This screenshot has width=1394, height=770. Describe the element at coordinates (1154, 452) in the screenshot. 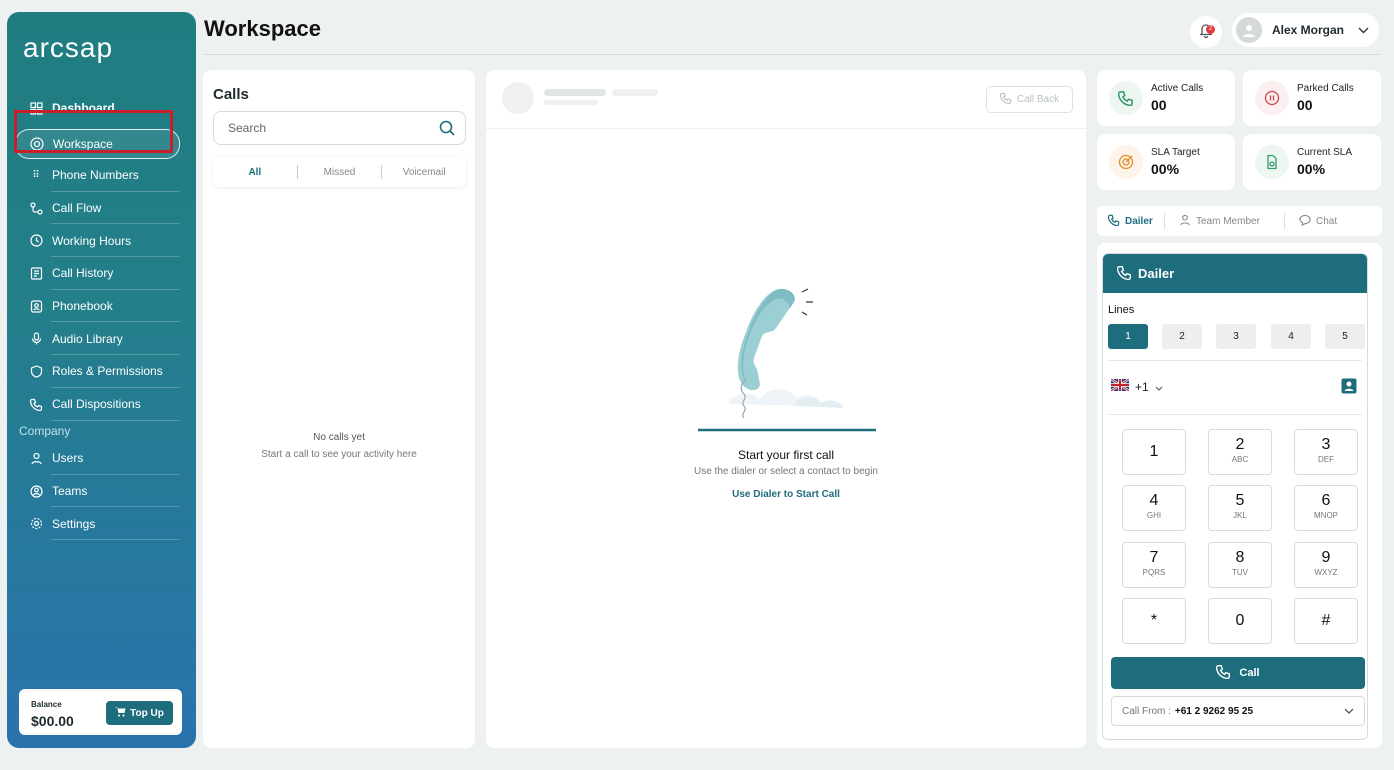

I see `dial-key-1: 1` at that location.